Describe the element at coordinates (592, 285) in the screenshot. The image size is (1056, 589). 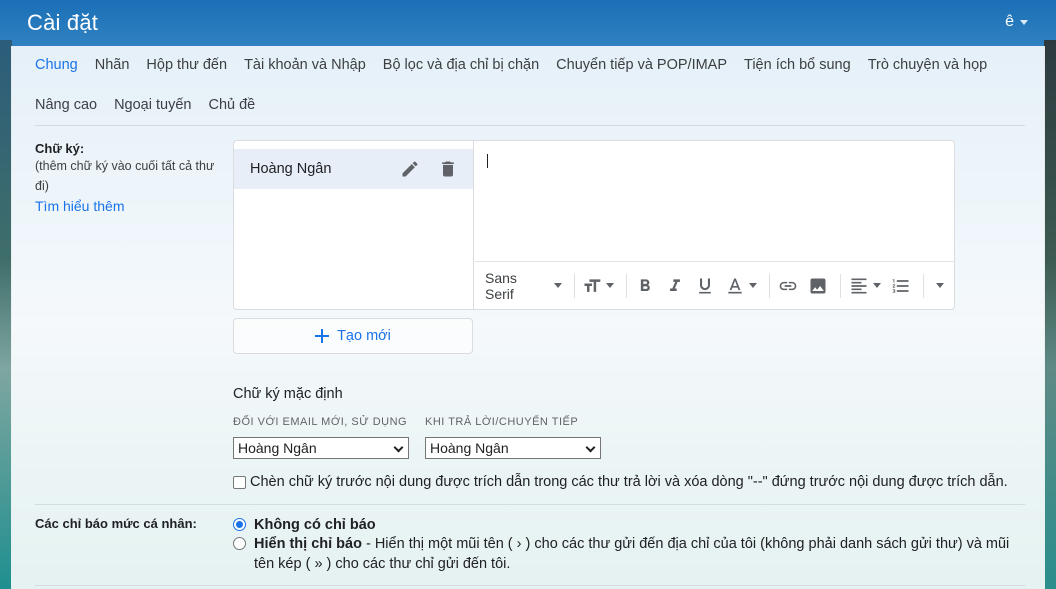
I see `text-size-icon` at that location.